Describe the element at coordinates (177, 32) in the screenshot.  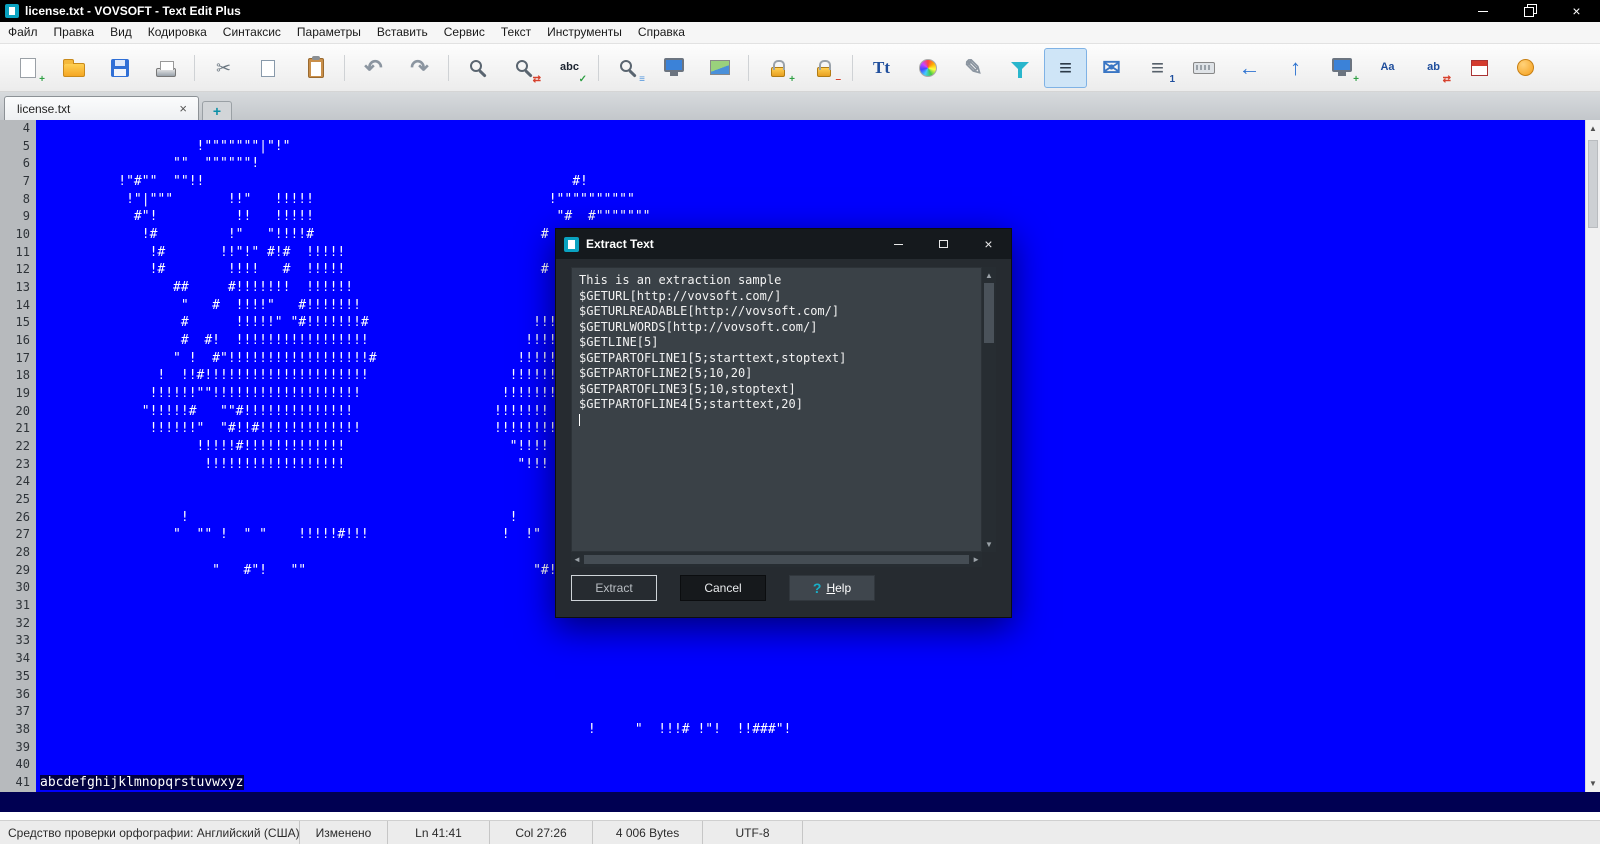
I see `menu-item-кодировка: Кодировка` at that location.